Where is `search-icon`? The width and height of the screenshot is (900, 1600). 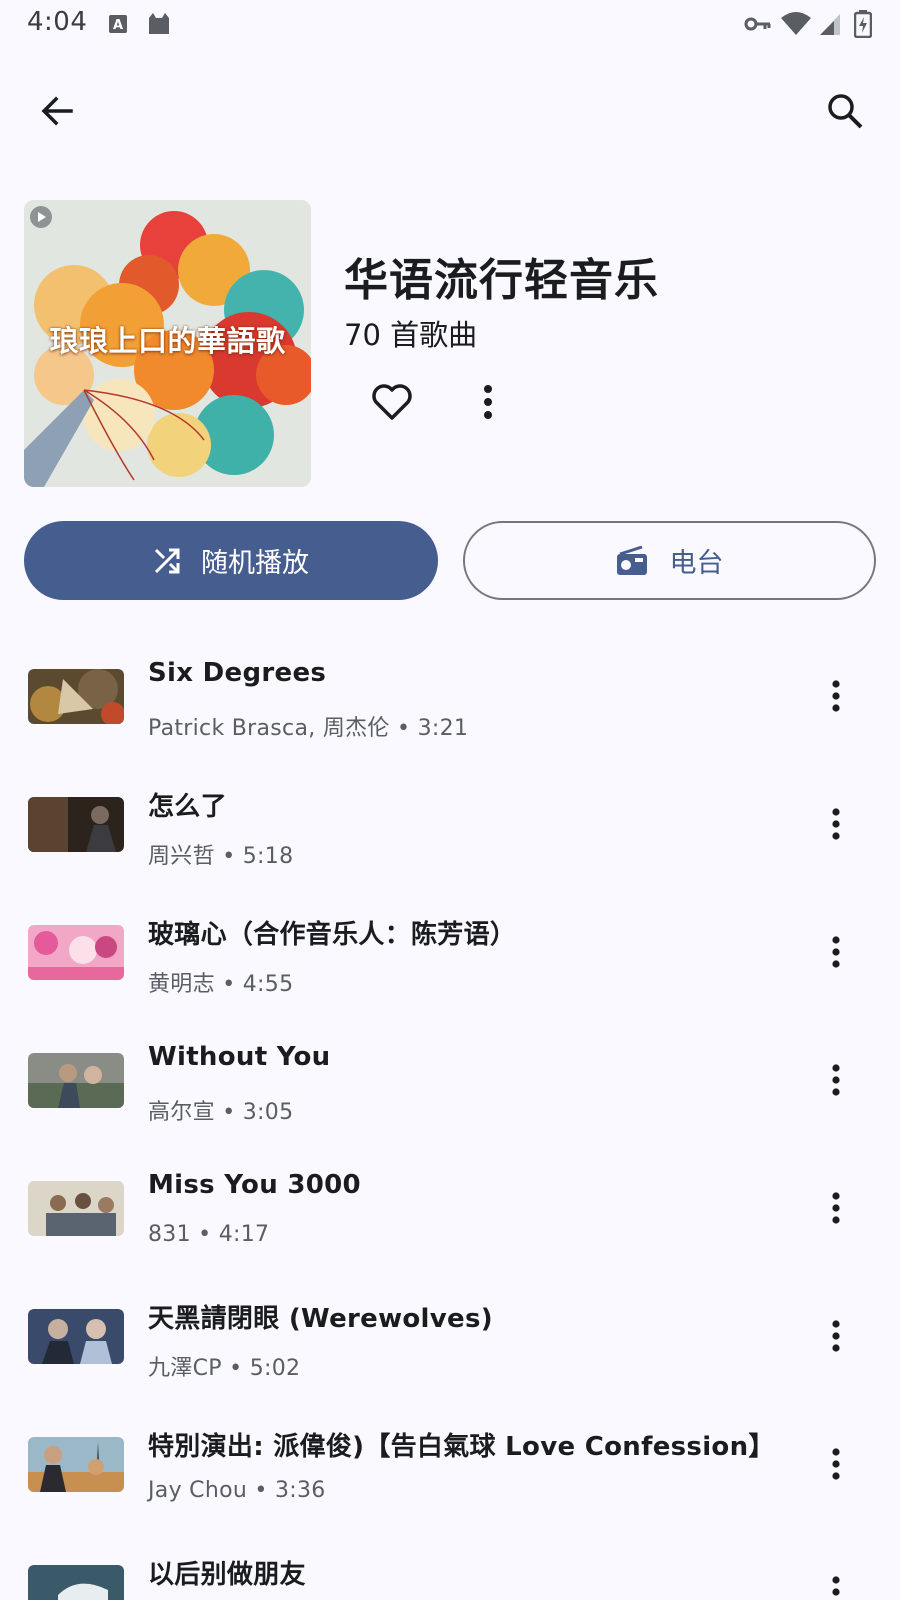 search-icon is located at coordinates (845, 111).